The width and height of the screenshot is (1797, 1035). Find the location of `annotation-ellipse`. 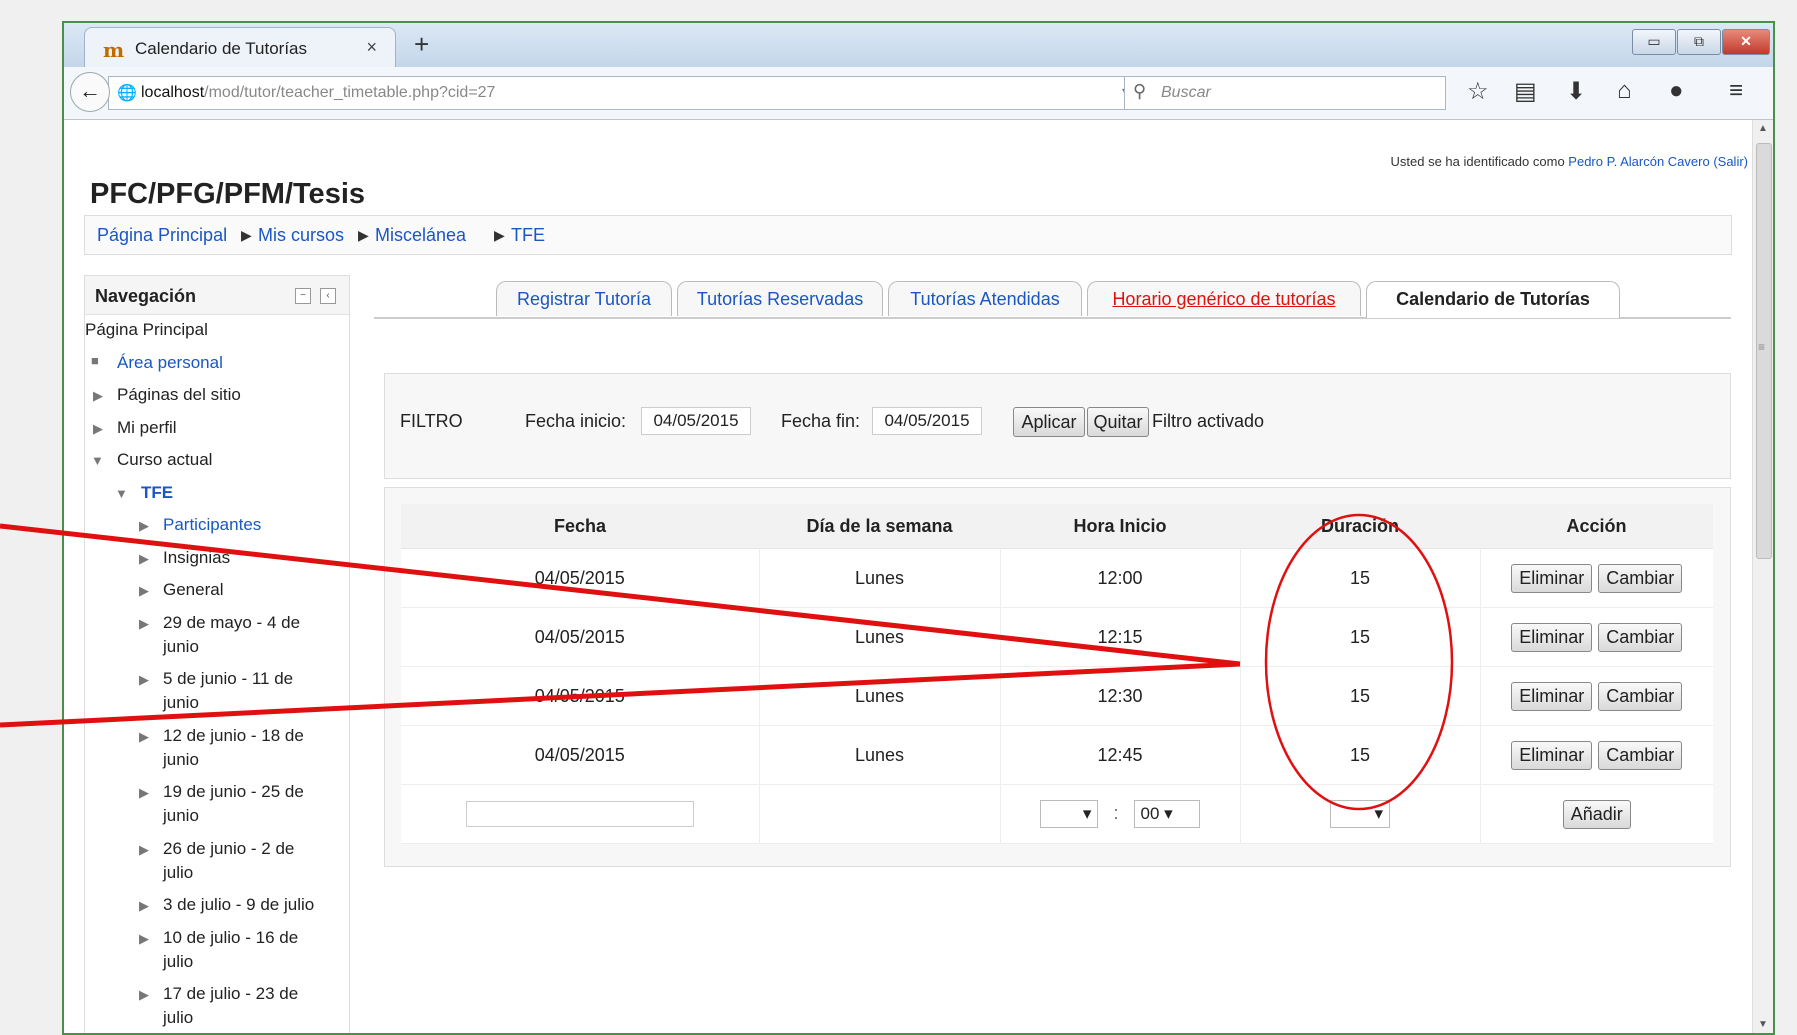

annotation-ellipse is located at coordinates (1359, 662).